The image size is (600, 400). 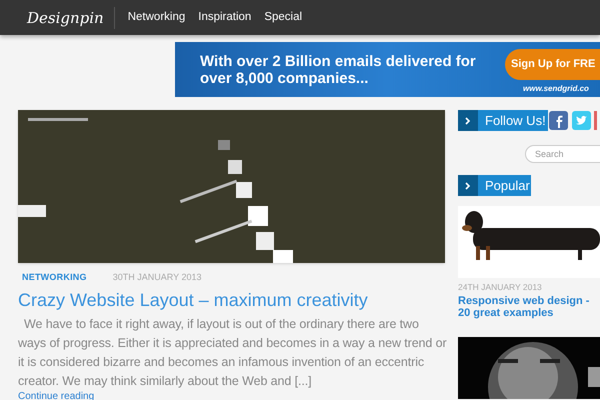 What do you see at coordinates (233, 353) in the screenshot?
I see `post-excerpt: We have to face it right away, if layout is out of the ordinary there are two ways of progress. Either it is appreciated and becomes in a way a new trend or it is considered bizarre and becomes an infamous invention of an eccentric creator. We may think similarly about the Web and [...]` at bounding box center [233, 353].